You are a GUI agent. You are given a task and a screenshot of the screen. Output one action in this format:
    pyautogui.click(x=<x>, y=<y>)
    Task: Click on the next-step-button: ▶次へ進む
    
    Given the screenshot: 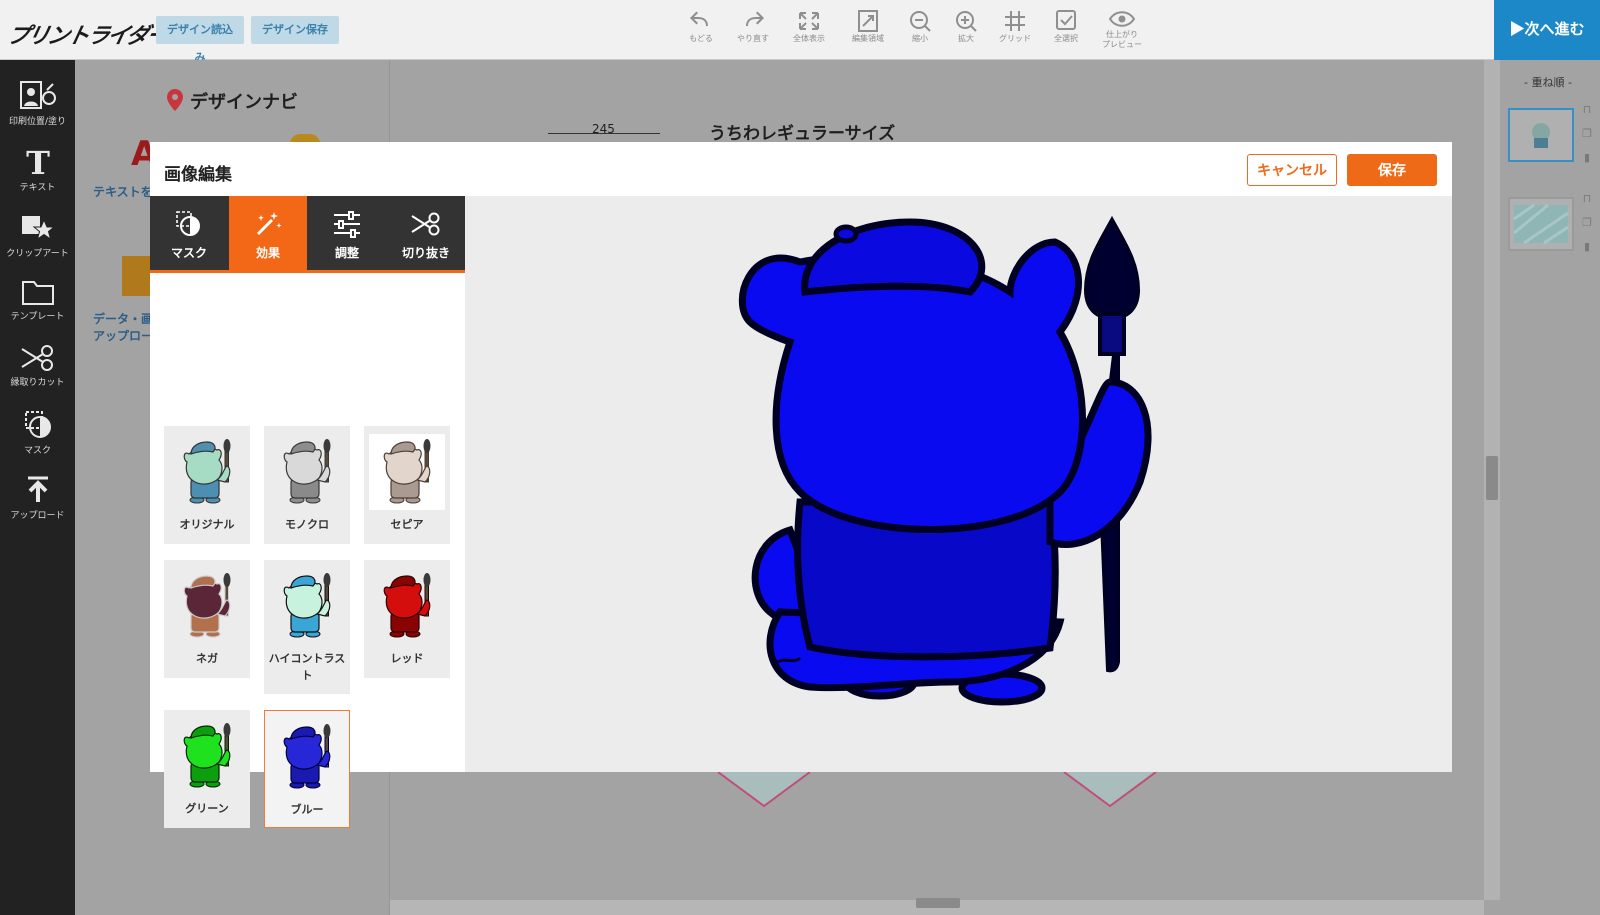 What is the action you would take?
    pyautogui.click(x=1547, y=30)
    